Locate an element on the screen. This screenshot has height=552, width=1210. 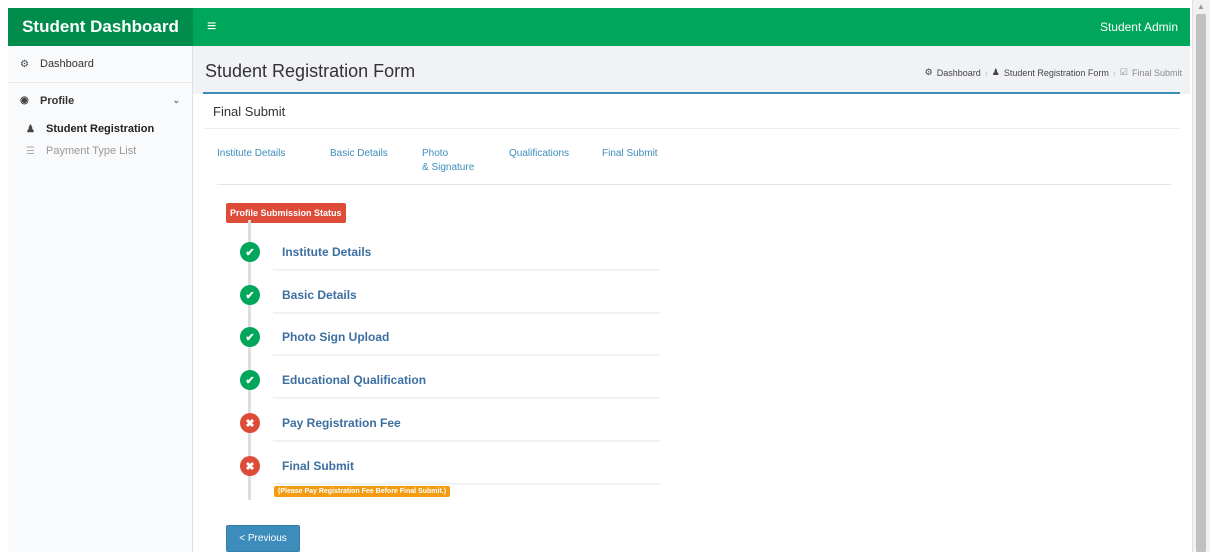
brand-logo: Student Dashboard is located at coordinates (100, 27).